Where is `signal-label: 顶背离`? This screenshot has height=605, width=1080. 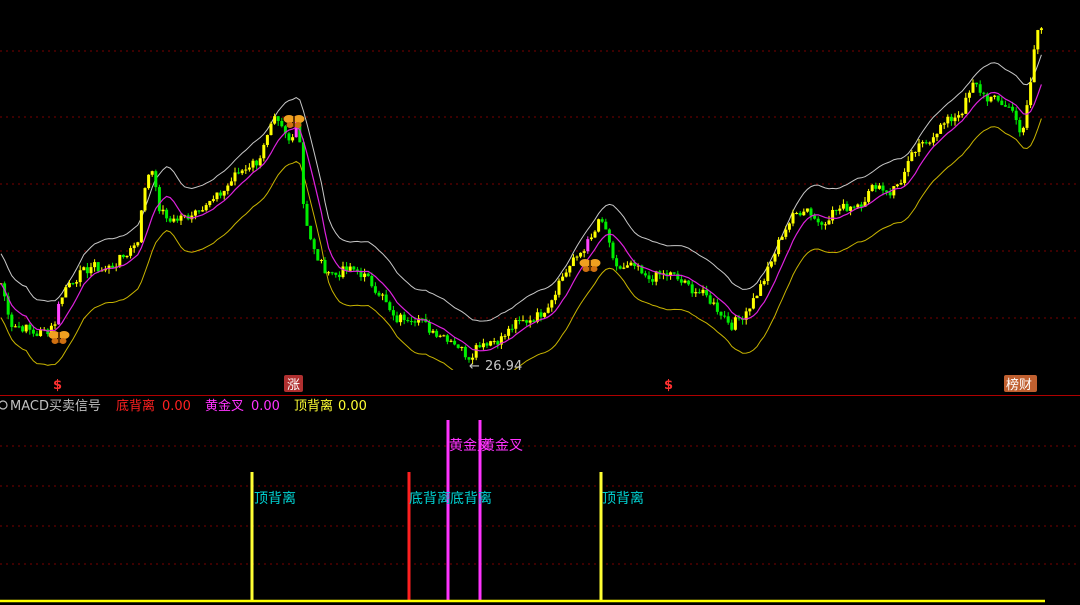 signal-label: 顶背离 is located at coordinates (623, 498).